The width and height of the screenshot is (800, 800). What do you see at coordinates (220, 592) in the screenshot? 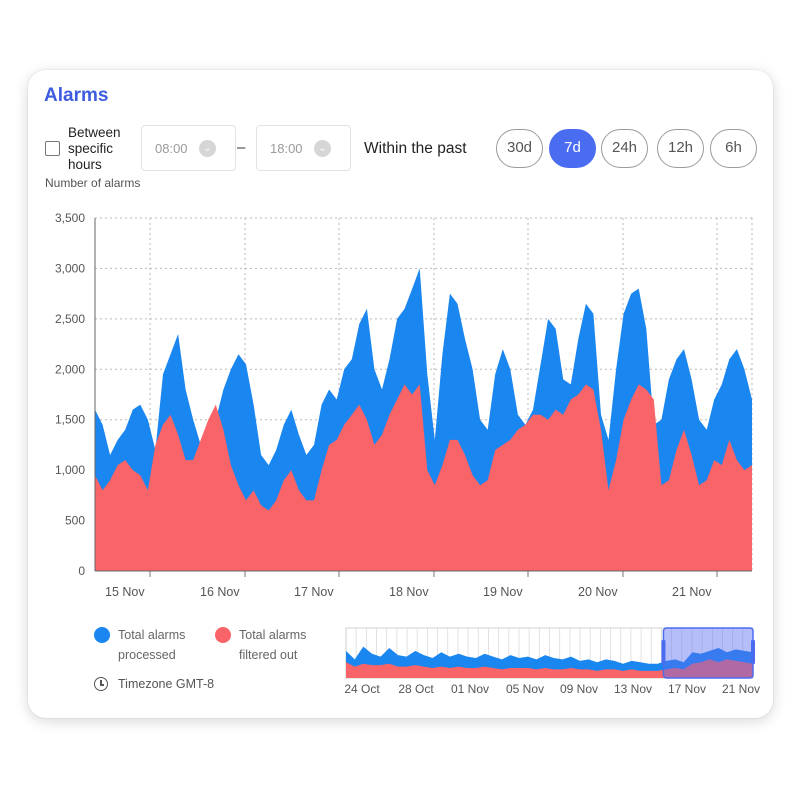
I see `x-tick-label: 16 Nov` at bounding box center [220, 592].